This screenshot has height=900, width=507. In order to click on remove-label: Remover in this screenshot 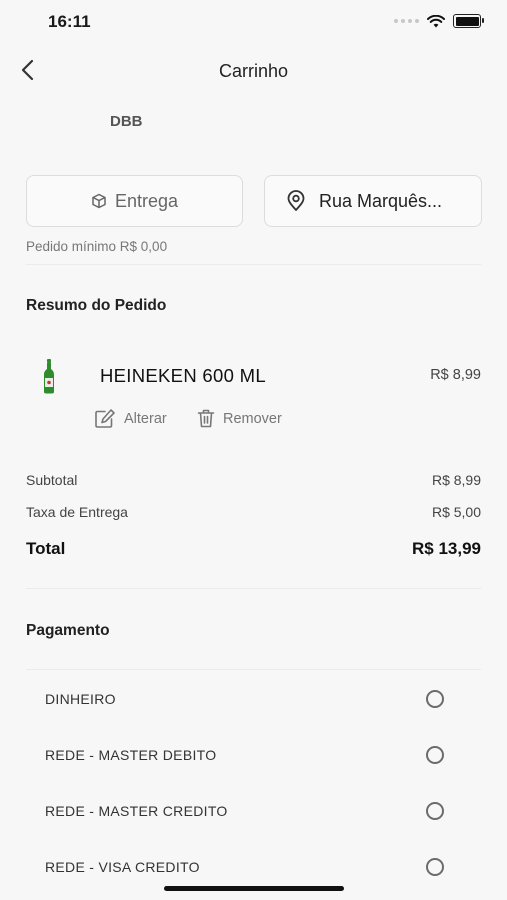, I will do `click(252, 418)`.